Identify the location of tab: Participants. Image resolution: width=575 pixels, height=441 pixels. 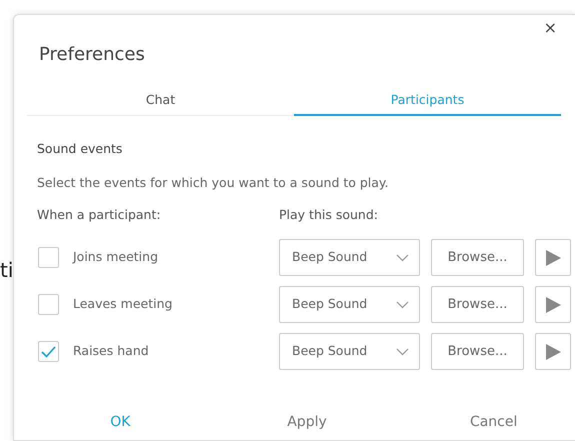
(427, 103).